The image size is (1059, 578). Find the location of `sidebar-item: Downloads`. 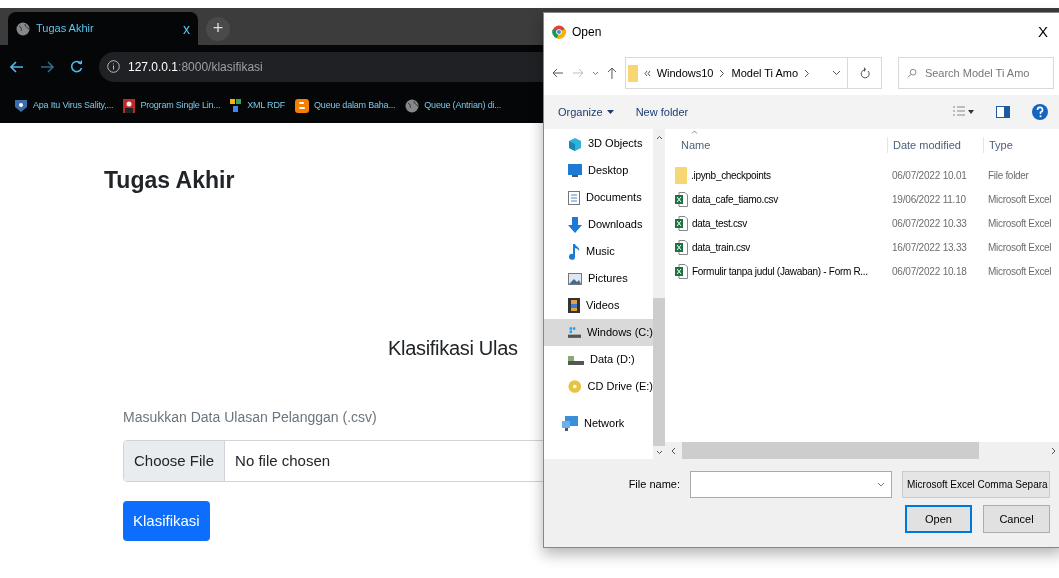

sidebar-item: Downloads is located at coordinates (598, 224).